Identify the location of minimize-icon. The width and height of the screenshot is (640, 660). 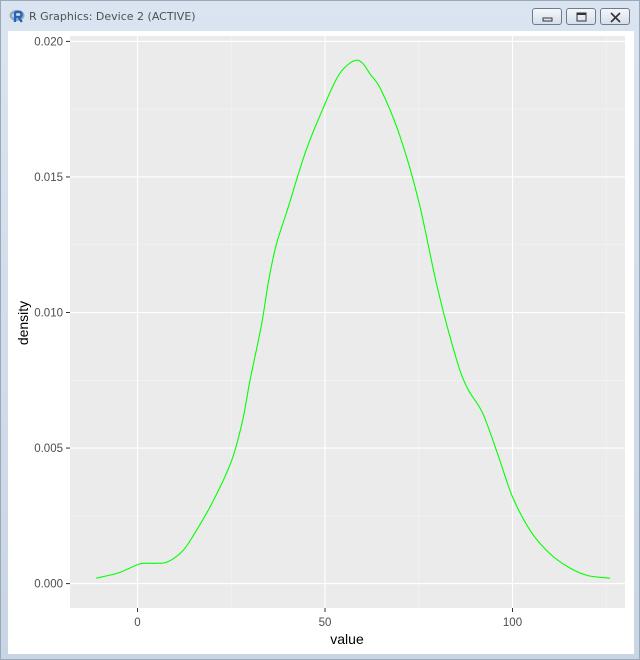
(547, 19).